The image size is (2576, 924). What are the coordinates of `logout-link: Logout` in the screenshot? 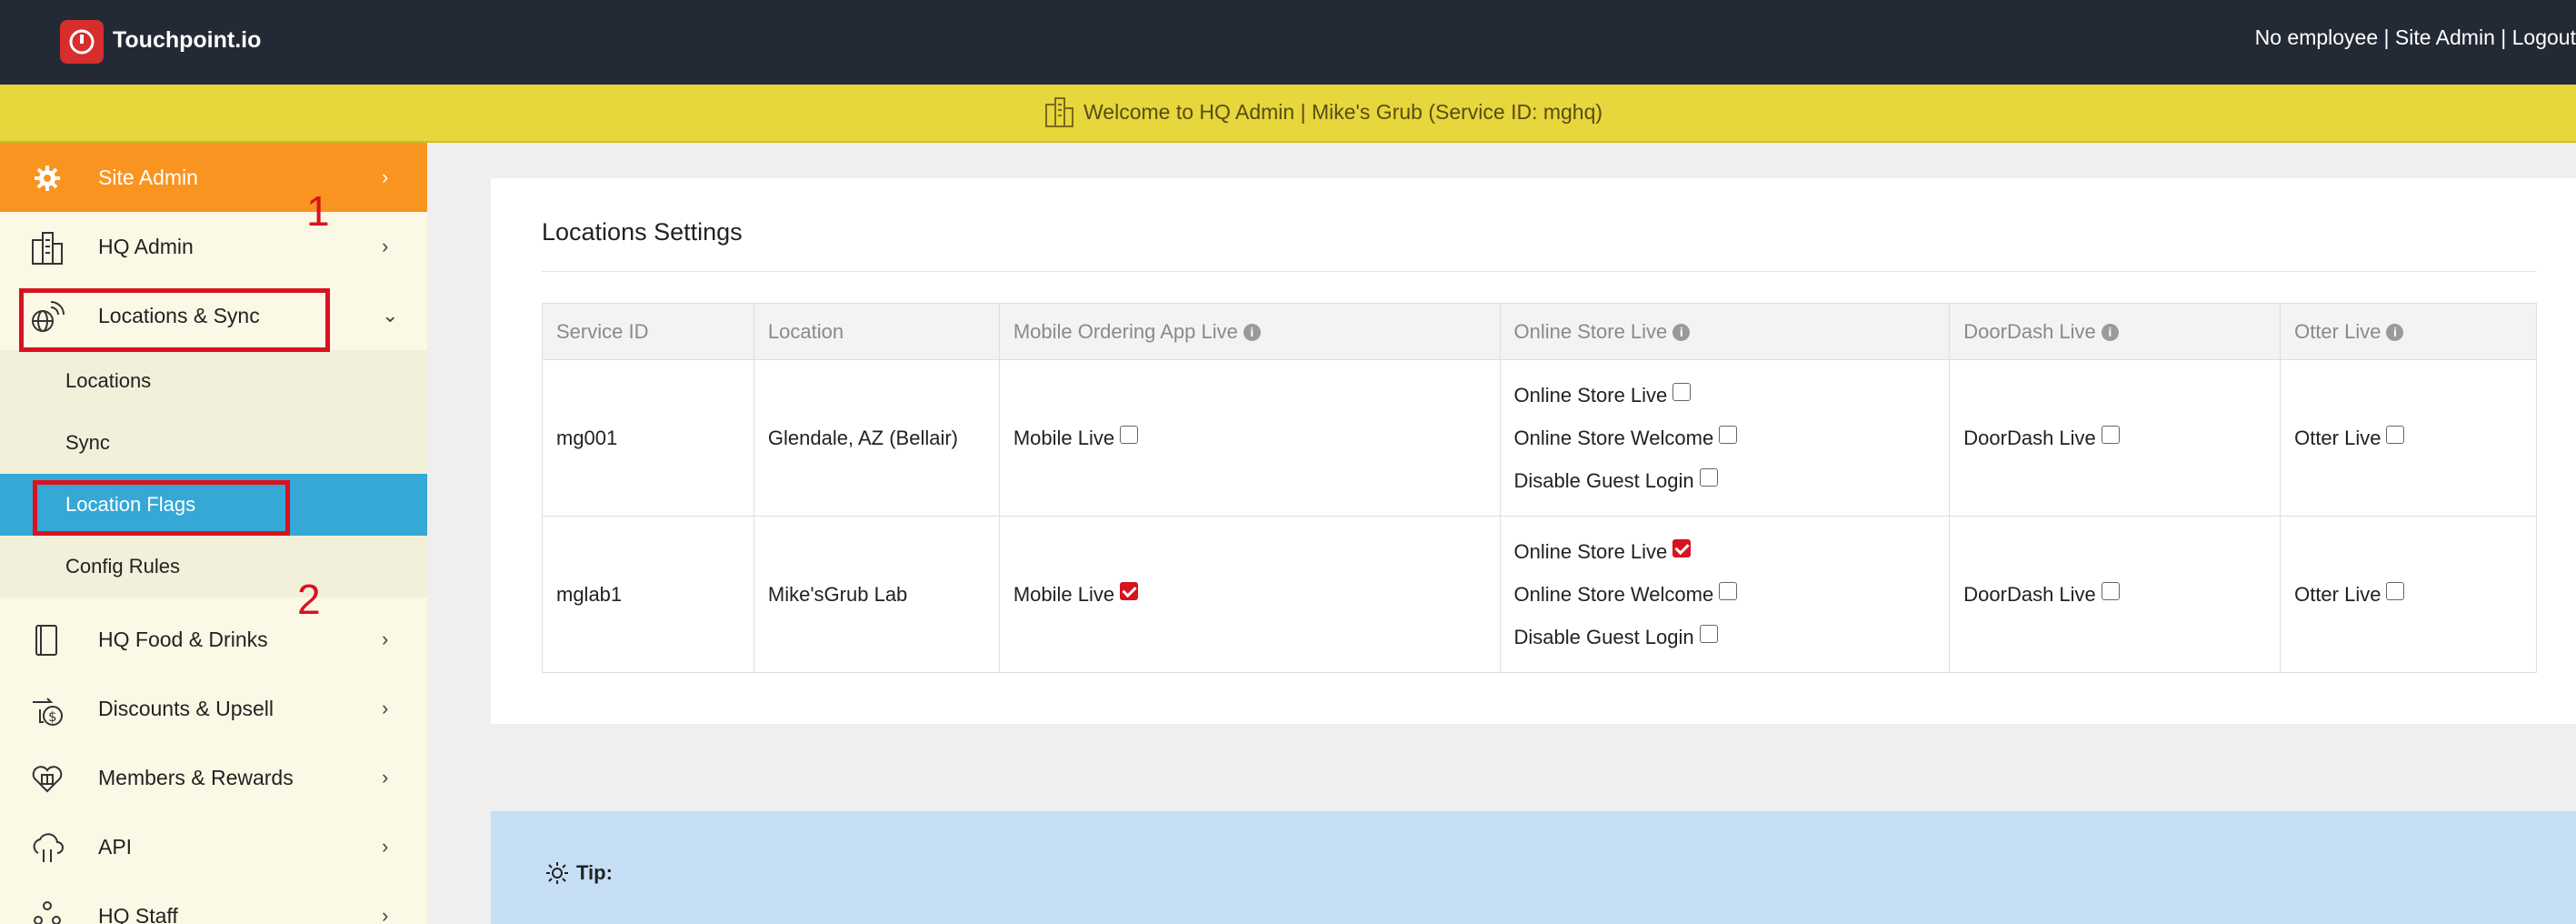 It's located at (2544, 37).